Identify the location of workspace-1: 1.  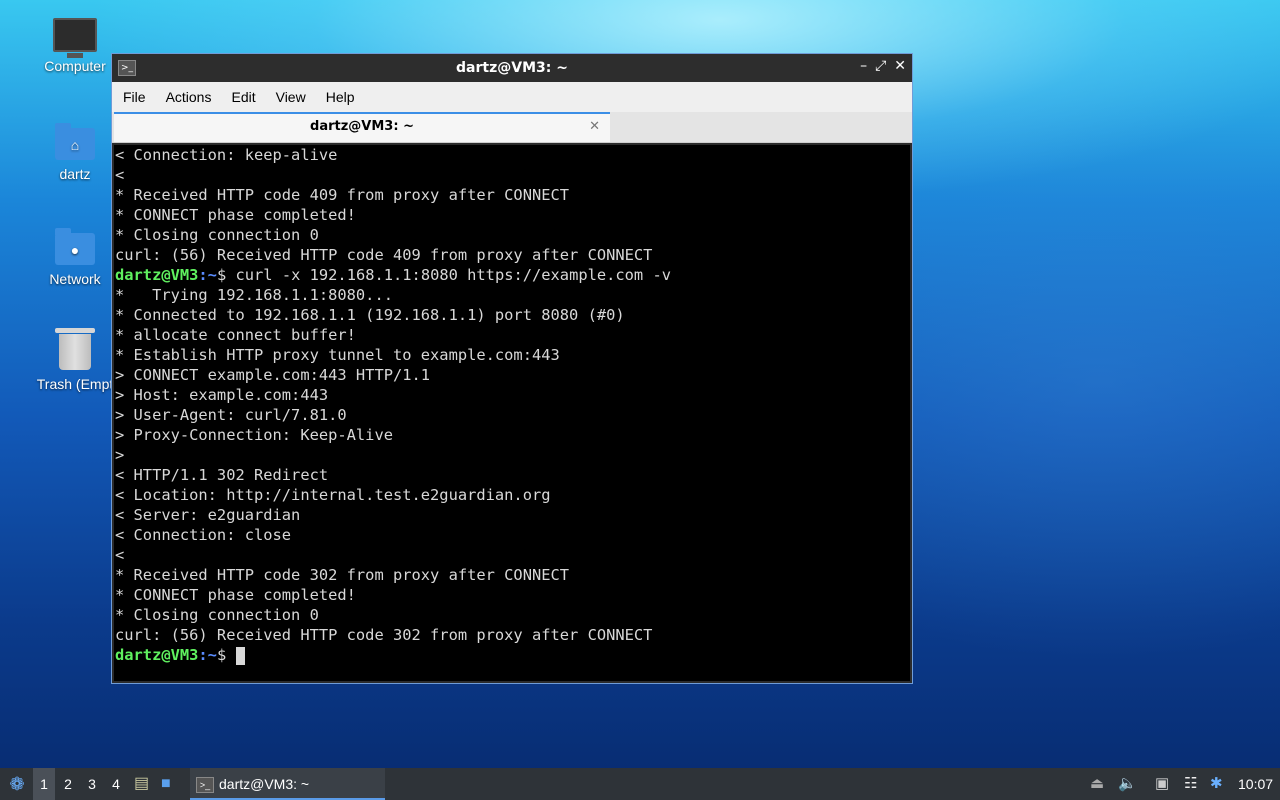
(44, 784).